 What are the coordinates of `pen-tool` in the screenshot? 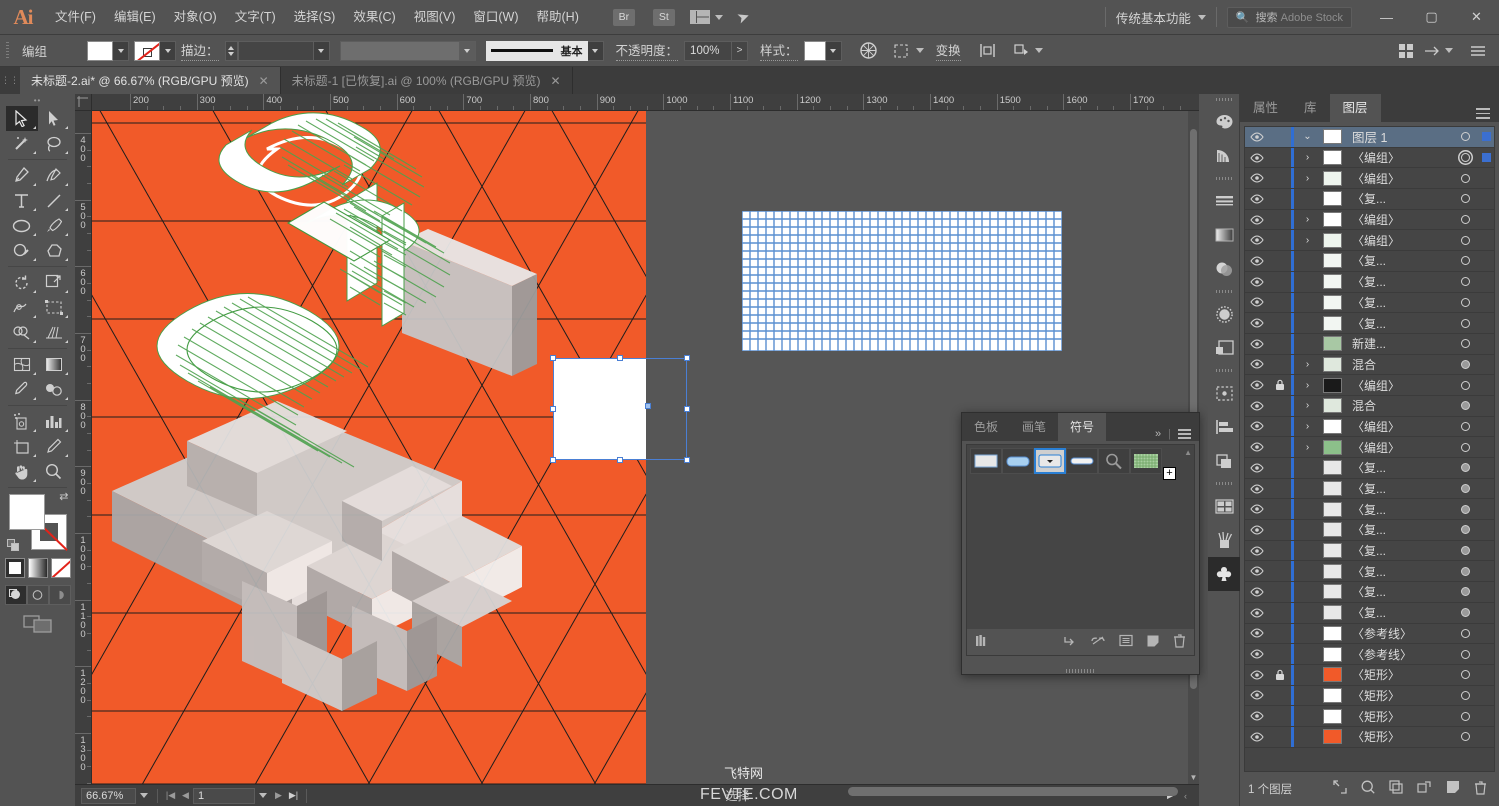 It's located at (22, 175).